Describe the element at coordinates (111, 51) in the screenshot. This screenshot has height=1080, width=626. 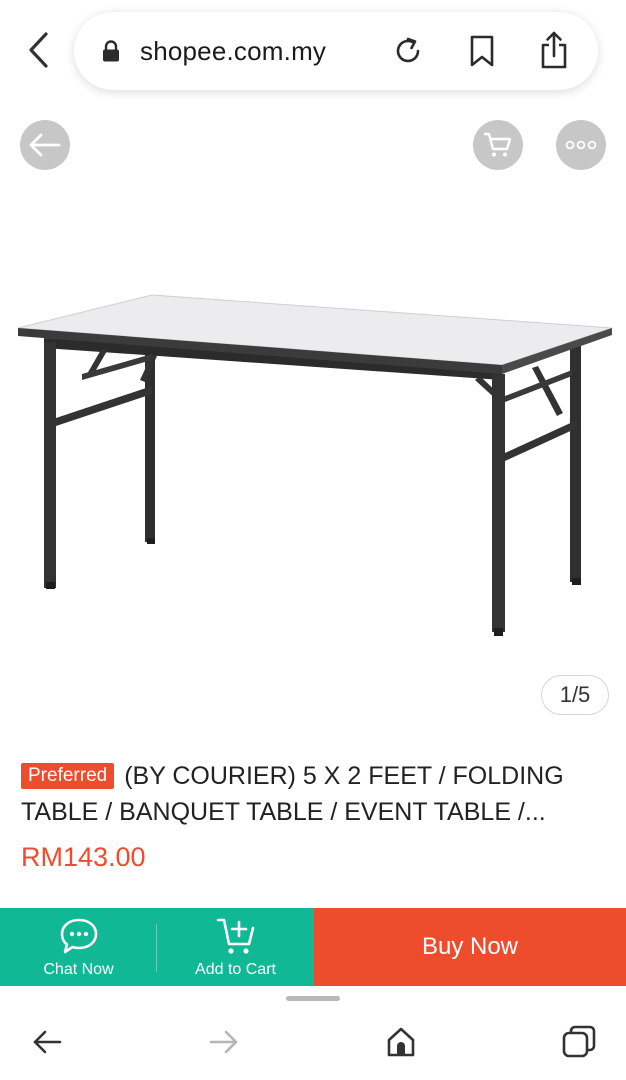
I see `lock-icon` at that location.